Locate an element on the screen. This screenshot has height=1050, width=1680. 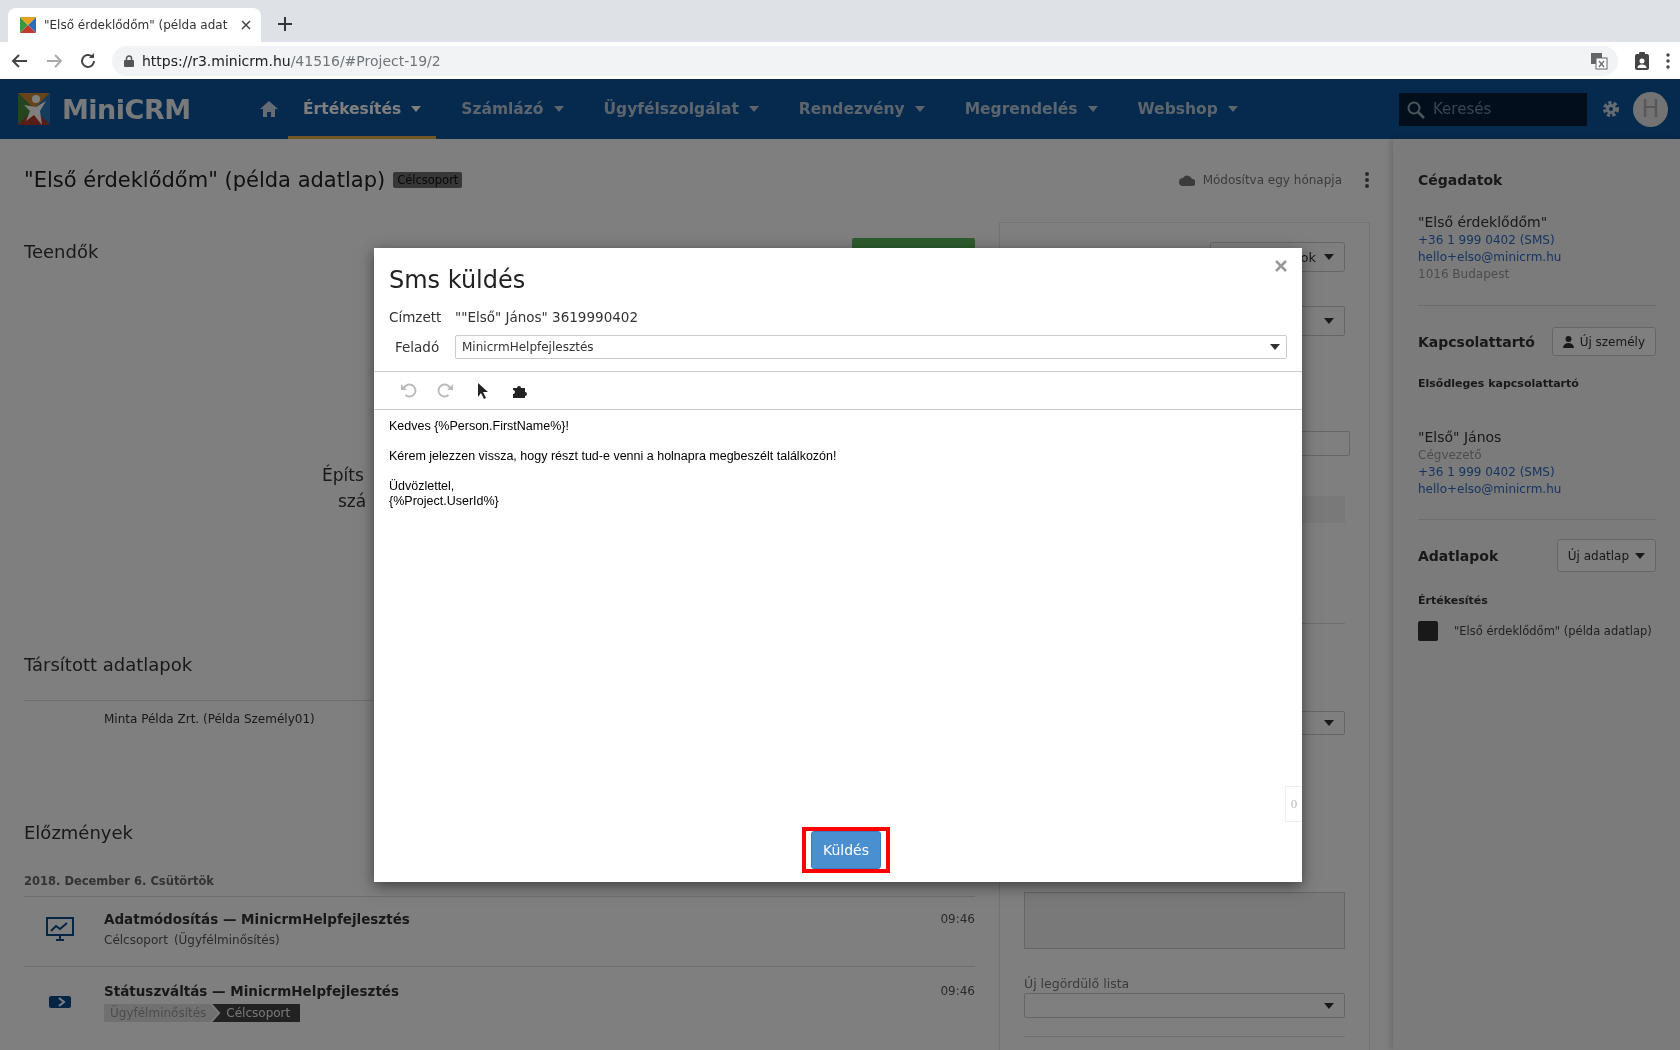
empty-state-text: szá is located at coordinates (352, 501).